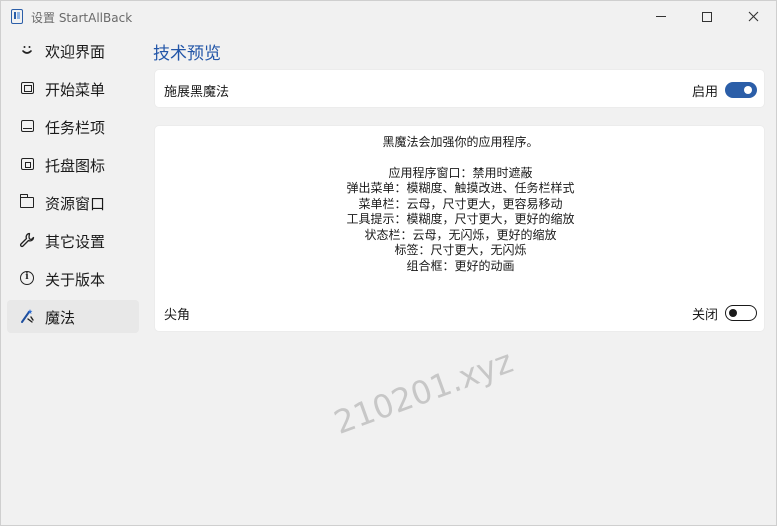 The height and width of the screenshot is (526, 777). Describe the element at coordinates (75, 242) in the screenshot. I see `sidebar-item-label: 其它设置` at that location.